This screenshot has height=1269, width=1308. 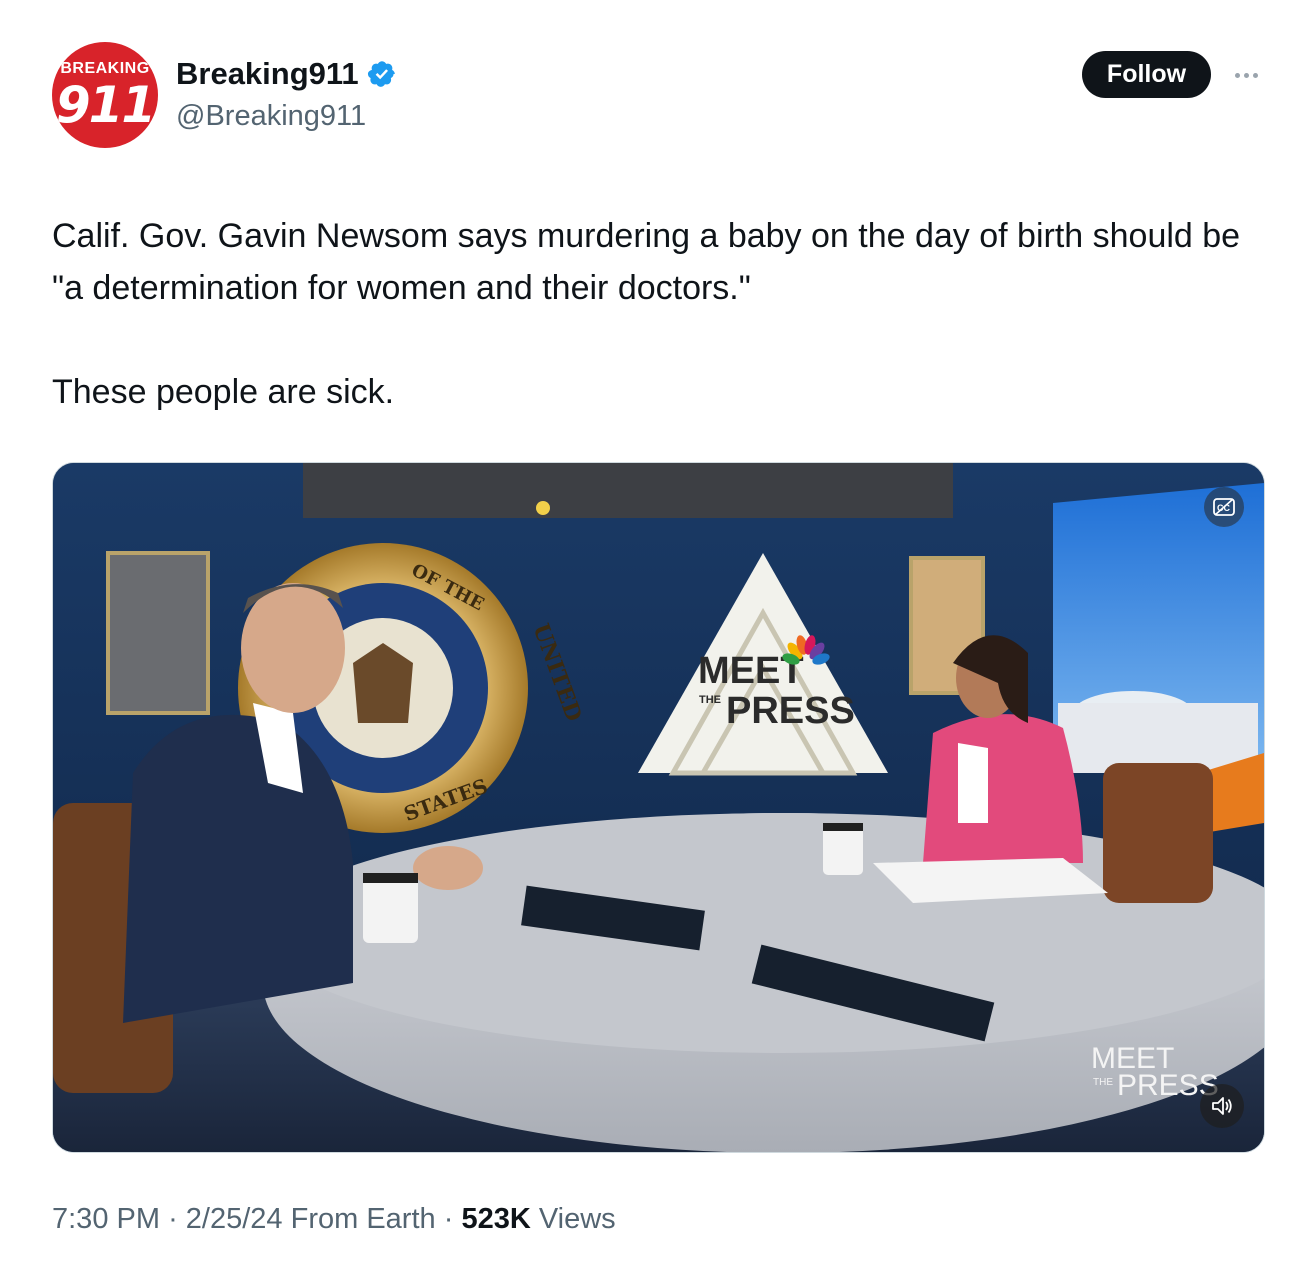 What do you see at coordinates (1103, 1082) in the screenshot?
I see `watermark-the: THE` at bounding box center [1103, 1082].